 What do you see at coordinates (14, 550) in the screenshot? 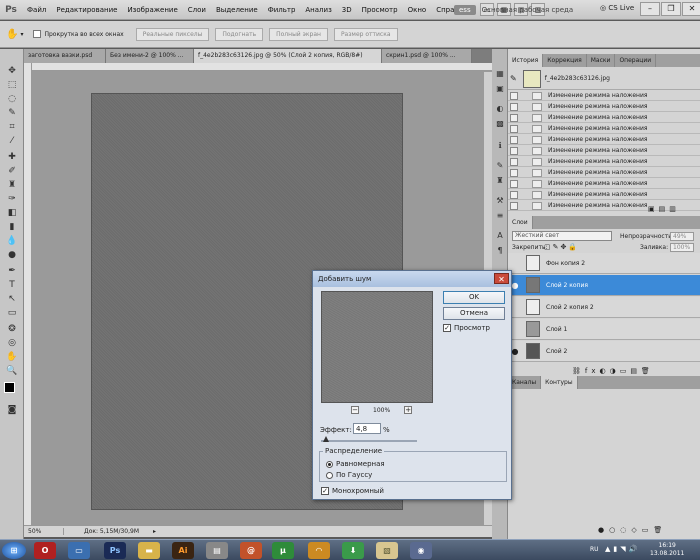
I see `start-button-icon: ⊞` at bounding box center [14, 550].